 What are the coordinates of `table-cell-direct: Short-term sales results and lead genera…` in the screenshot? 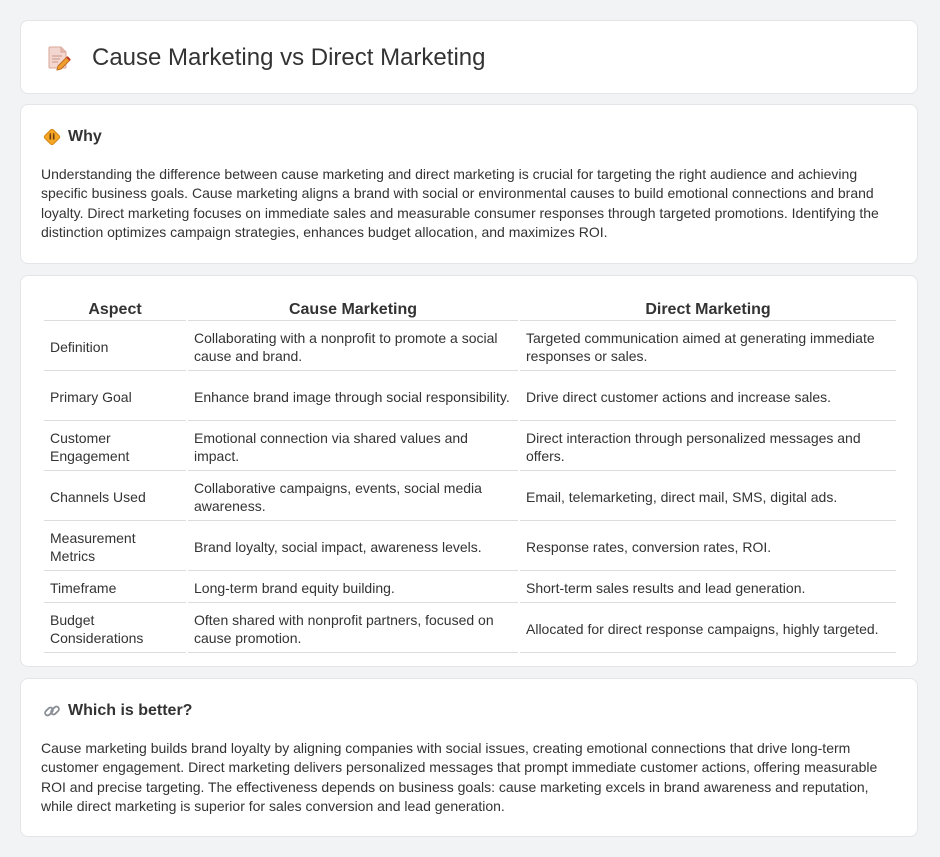 It's located at (708, 588).